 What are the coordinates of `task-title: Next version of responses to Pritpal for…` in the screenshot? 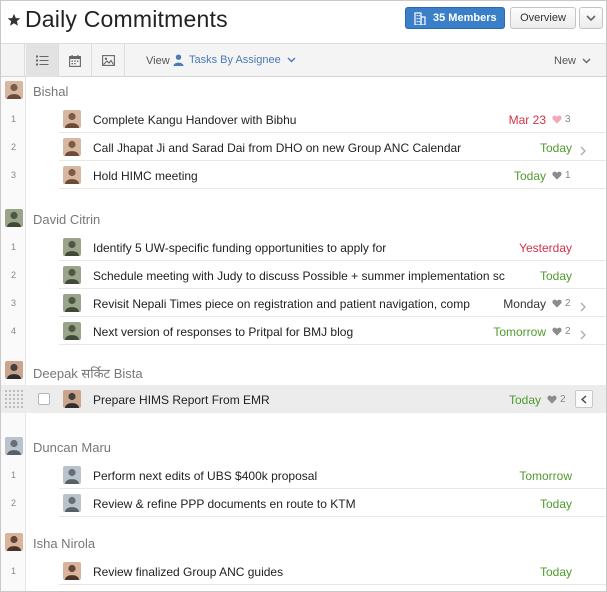 It's located at (284, 332).